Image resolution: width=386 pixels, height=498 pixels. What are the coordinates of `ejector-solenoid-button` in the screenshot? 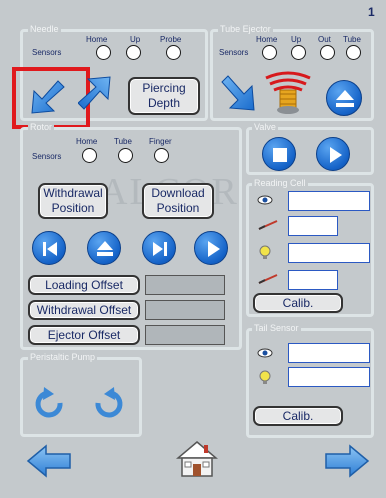 It's located at (288, 94).